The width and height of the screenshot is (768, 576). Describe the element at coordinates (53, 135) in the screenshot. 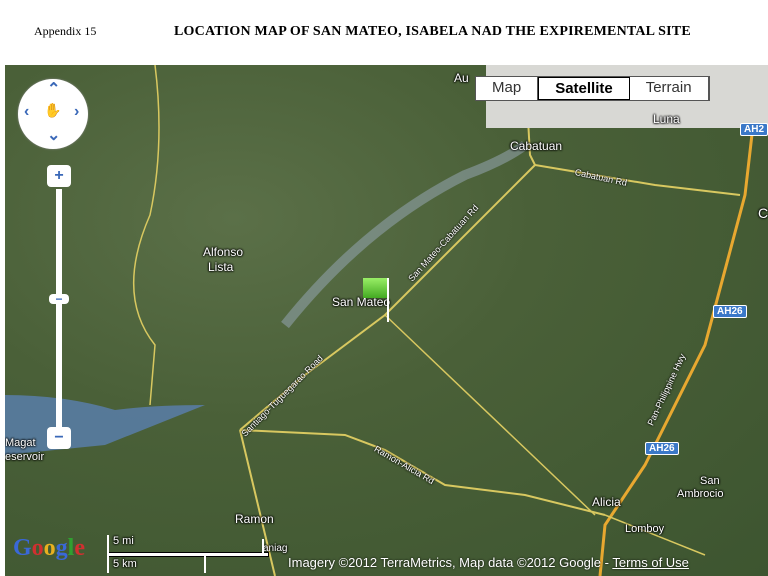

I see `pan-down-icon: ⌄` at that location.